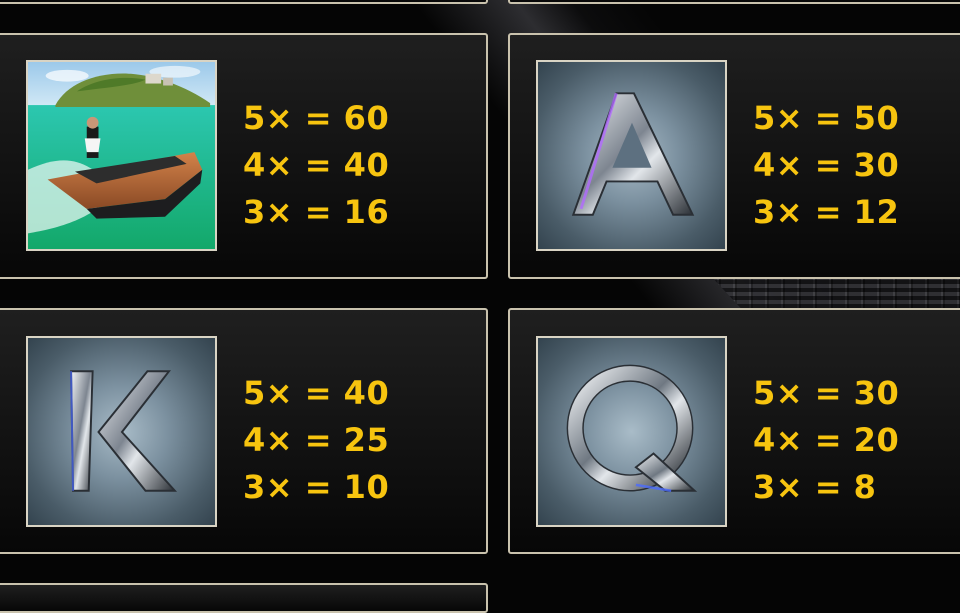 The height and width of the screenshot is (613, 960). Describe the element at coordinates (316, 393) in the screenshot. I see `payout-5x: 5× = 40` at that location.